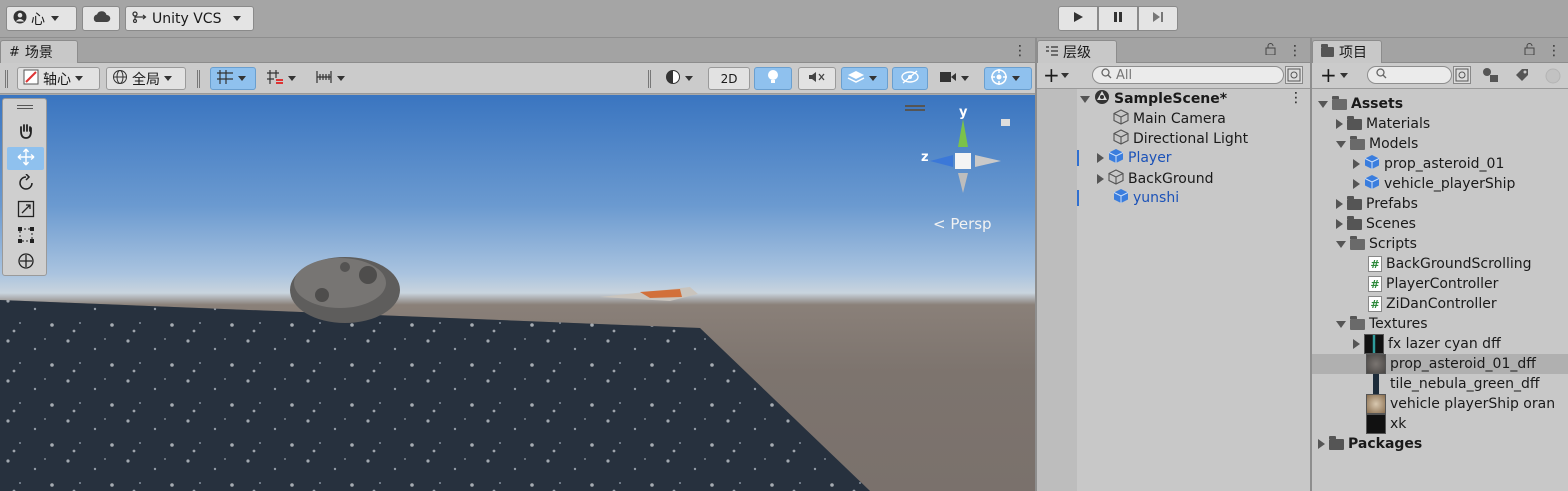 This screenshot has height=491, width=1568. I want to click on asset-script: # BackGroundScrolling, so click(1450, 264).